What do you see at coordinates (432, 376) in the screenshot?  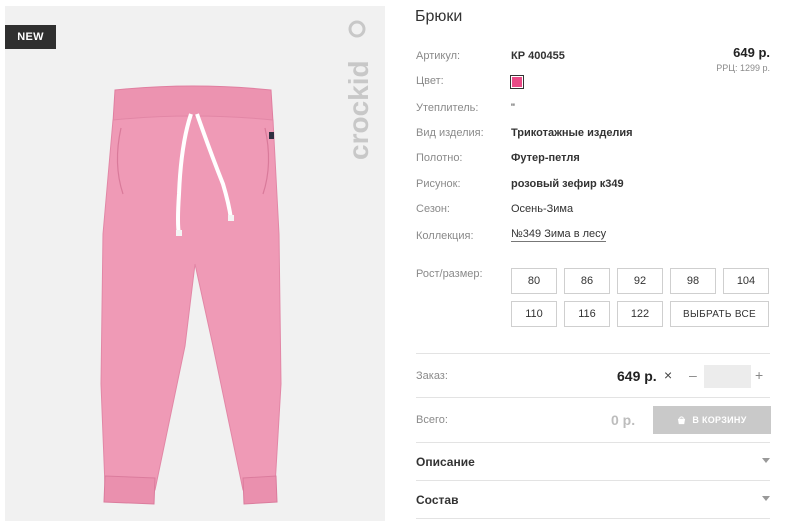 I see `order-label: Заказ:` at bounding box center [432, 376].